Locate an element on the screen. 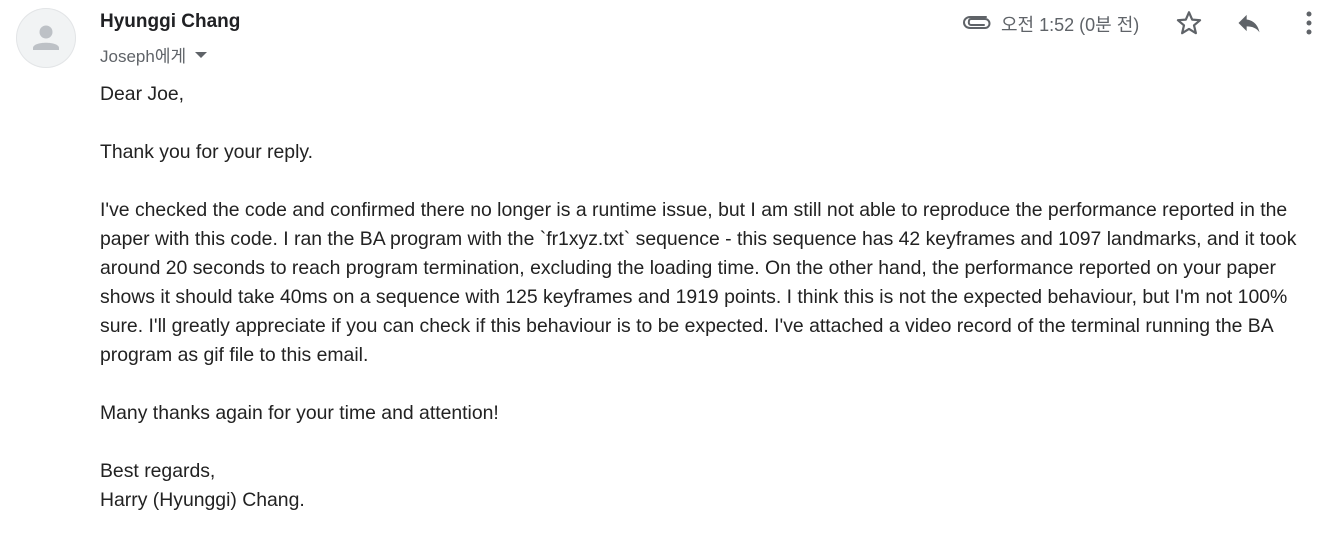 The width and height of the screenshot is (1344, 541). more-options-button is located at coordinates (1309, 23).